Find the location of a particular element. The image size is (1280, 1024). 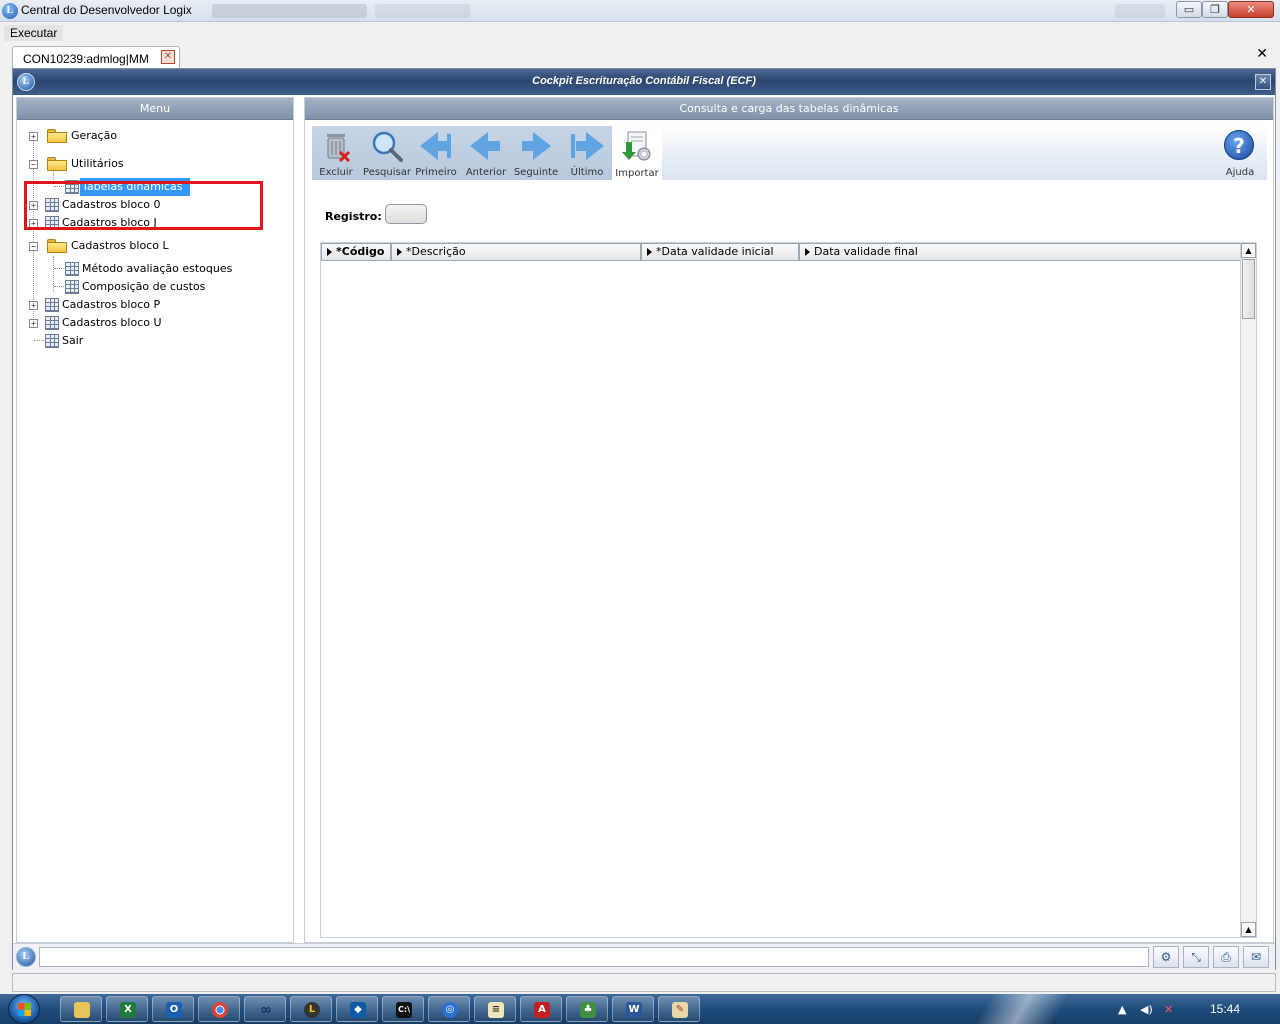

taskbar-explorer is located at coordinates (81, 1009).